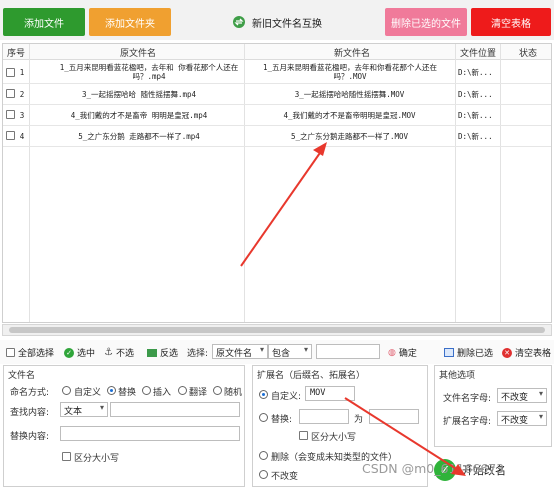  What do you see at coordinates (283, 204) in the screenshot?
I see `arrow-to-new-filename` at bounding box center [283, 204].